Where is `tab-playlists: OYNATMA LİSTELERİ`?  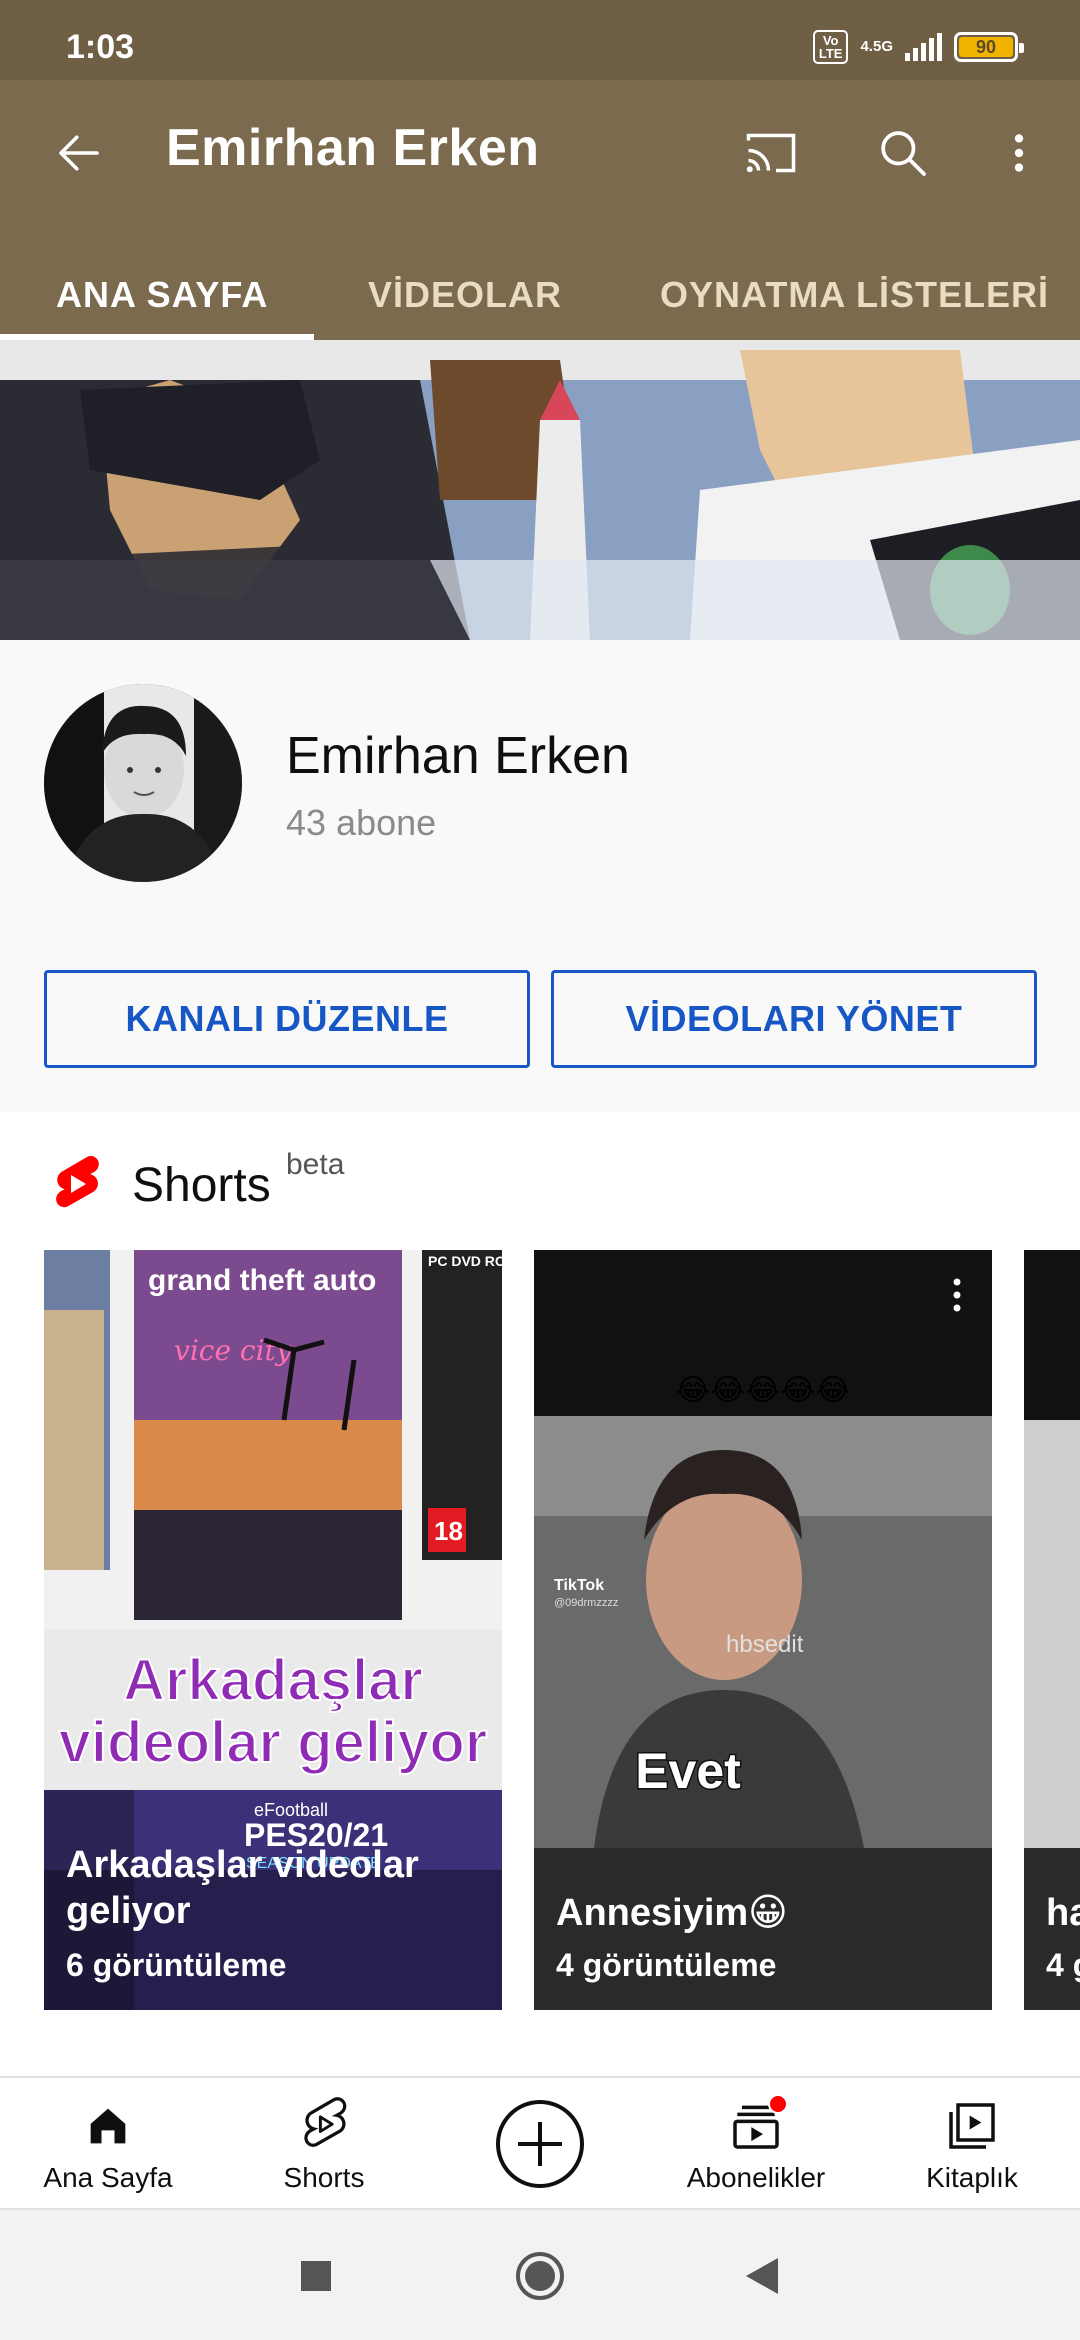
tab-playlists: OYNATMA LİSTELERİ is located at coordinates (854, 295).